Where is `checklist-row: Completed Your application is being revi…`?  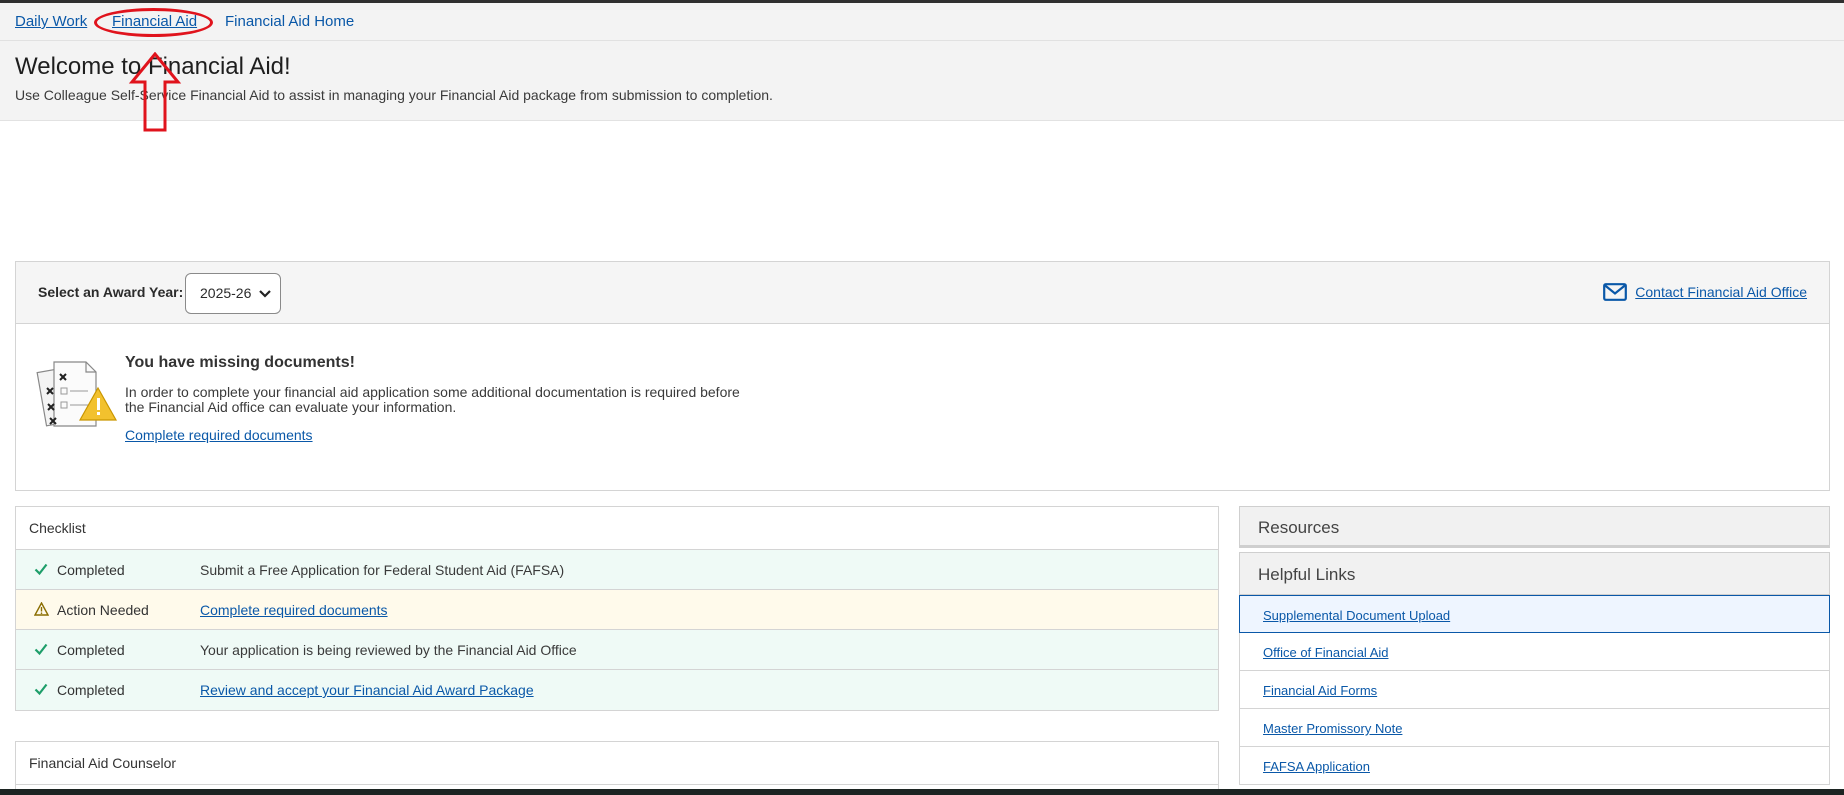
checklist-row: Completed Your application is being revi… is located at coordinates (617, 650).